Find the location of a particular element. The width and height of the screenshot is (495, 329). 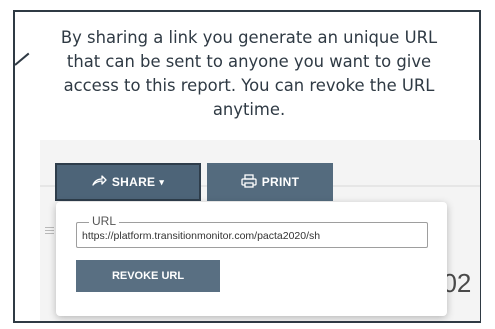

url-field-label: URL is located at coordinates (104, 221).